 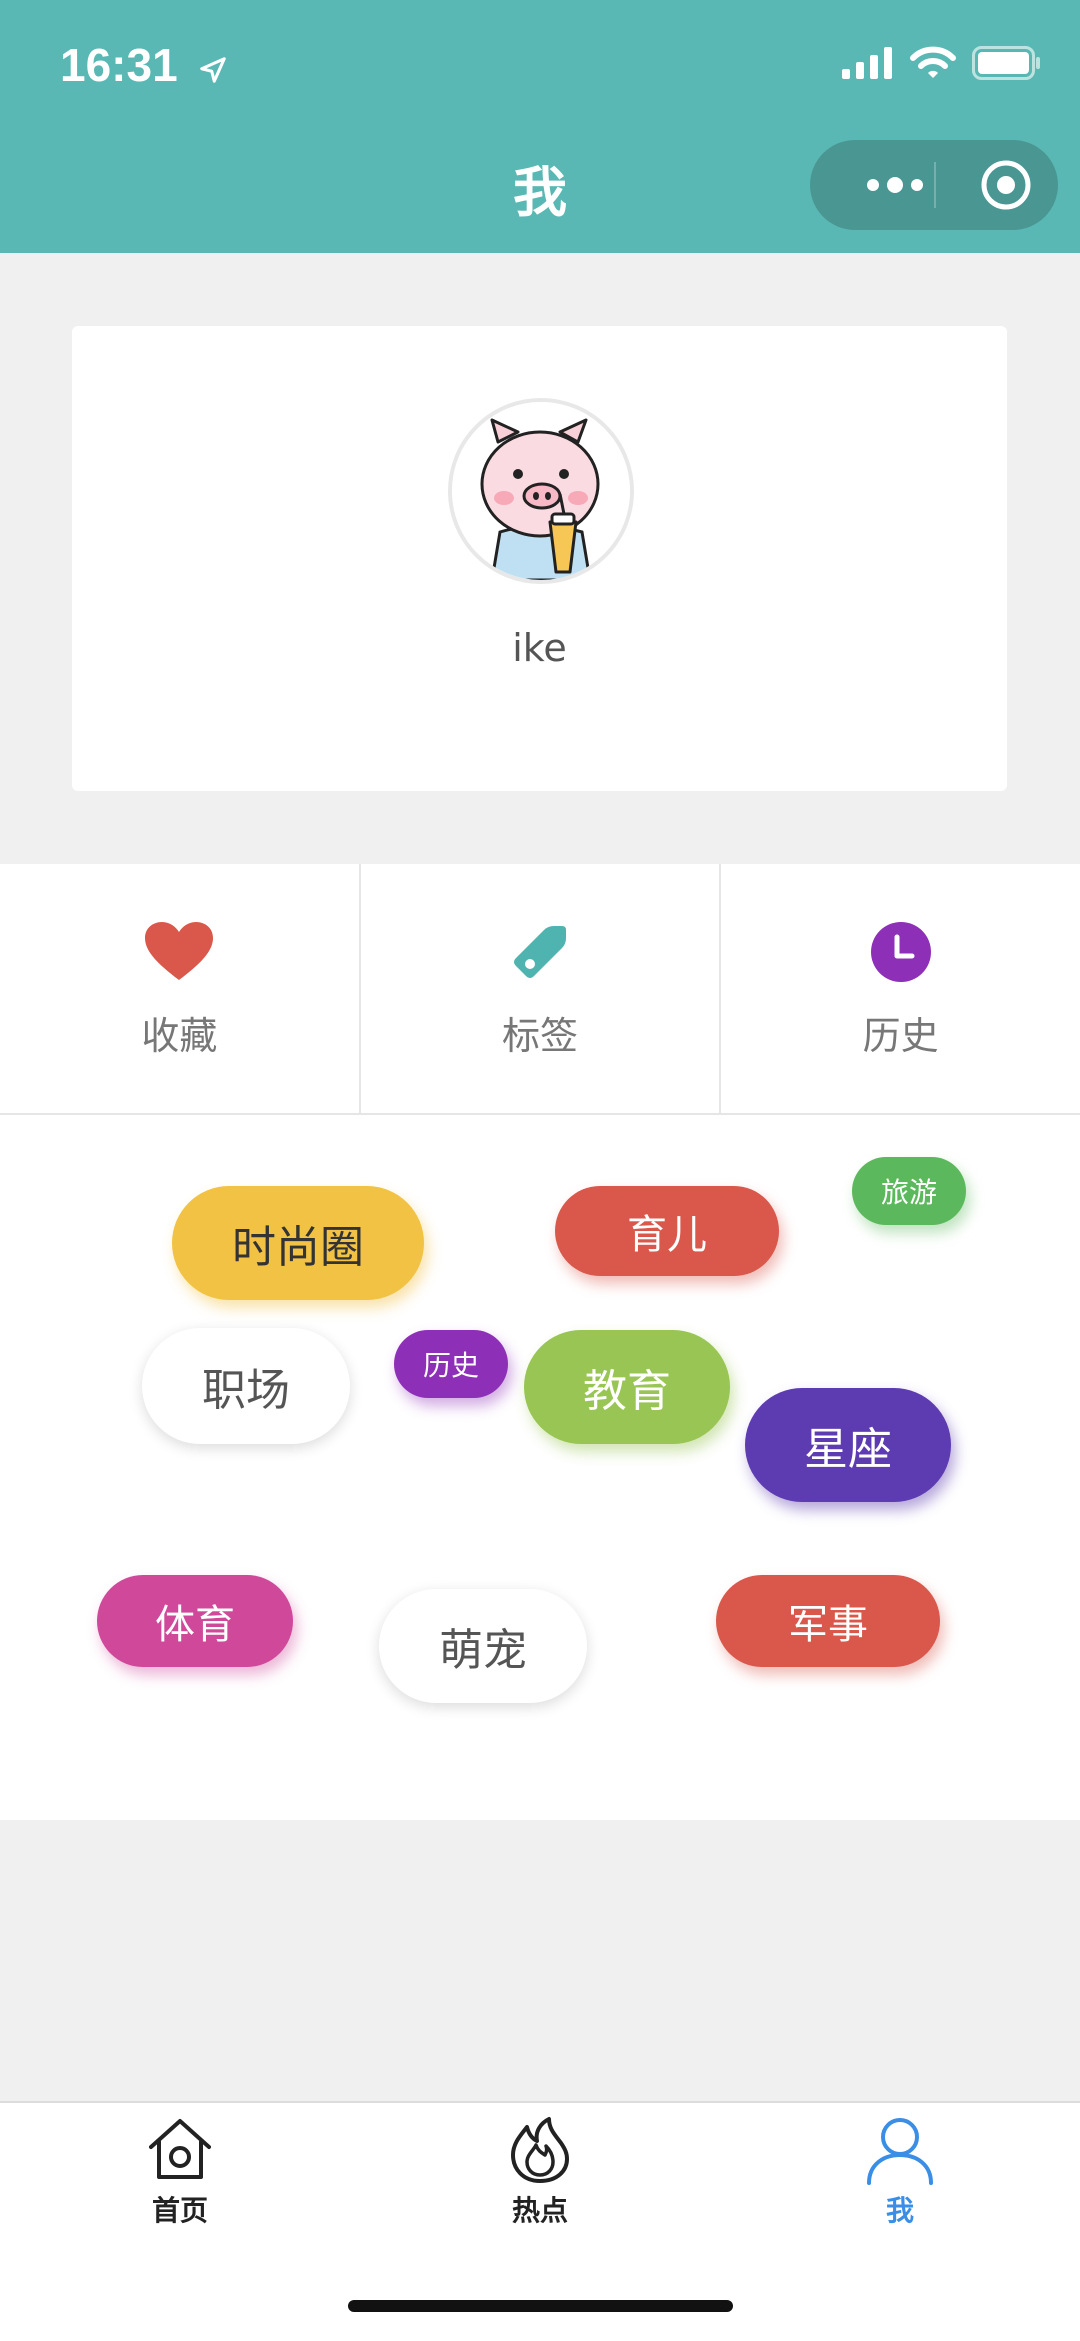 I want to click on username: ike, so click(x=539, y=648).